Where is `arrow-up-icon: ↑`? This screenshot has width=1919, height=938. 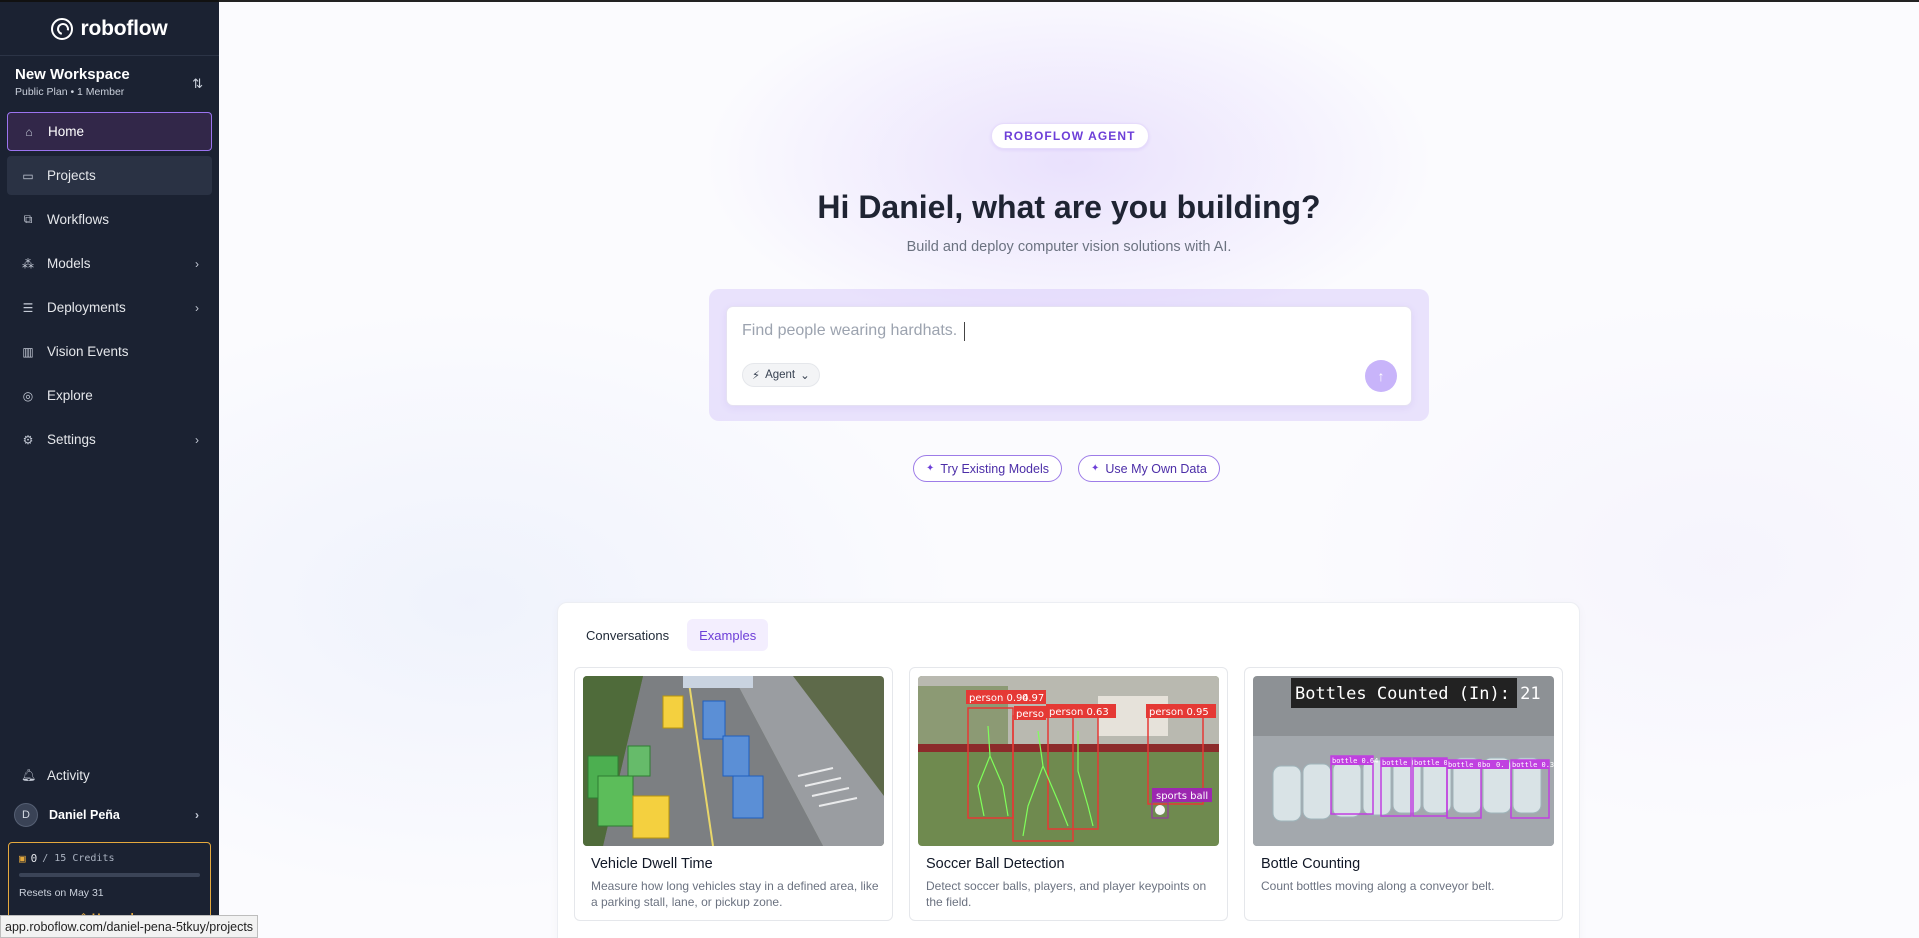
arrow-up-icon: ↑ is located at coordinates (1381, 376).